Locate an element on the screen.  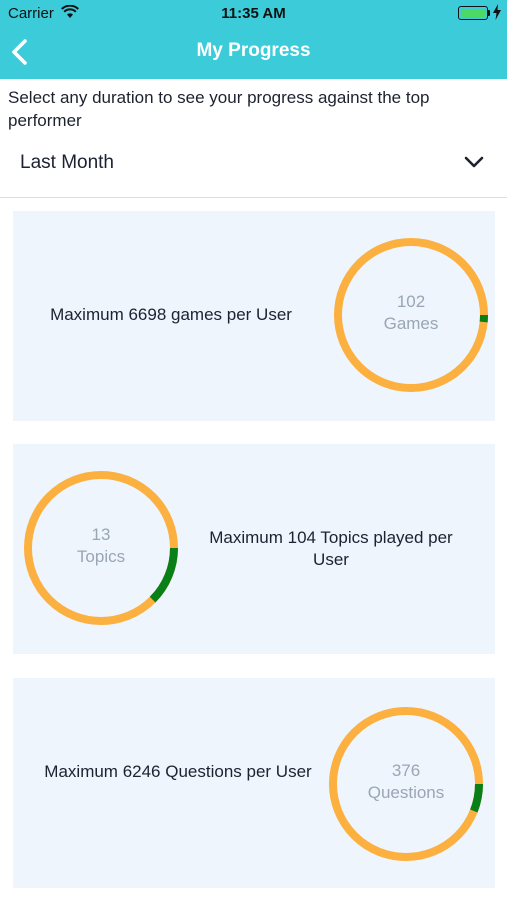
games-progress-ring: 102 Games is located at coordinates (411, 315).